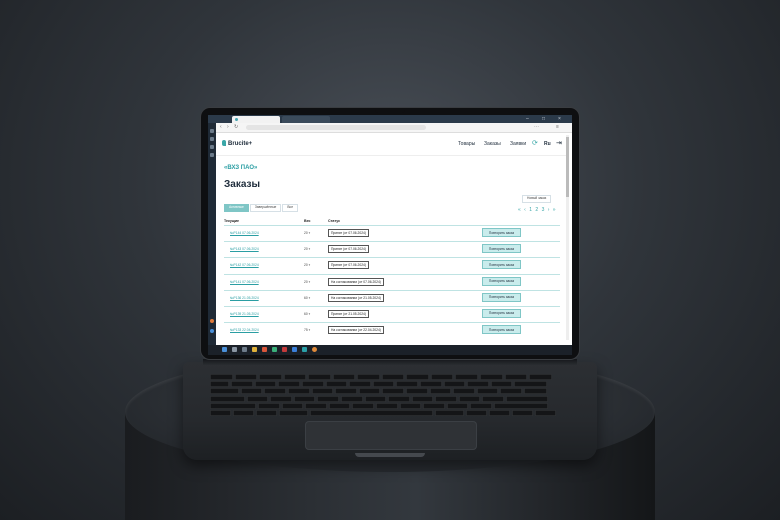 The width and height of the screenshot is (780, 520). I want to click on filter-completed: Завершённые, so click(265, 208).